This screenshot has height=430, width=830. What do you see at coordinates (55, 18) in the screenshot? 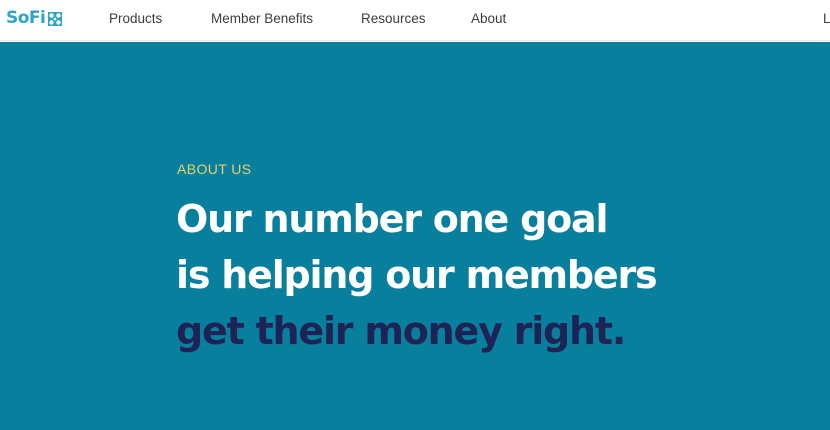
I see `sofi-logo-mark-icon` at bounding box center [55, 18].